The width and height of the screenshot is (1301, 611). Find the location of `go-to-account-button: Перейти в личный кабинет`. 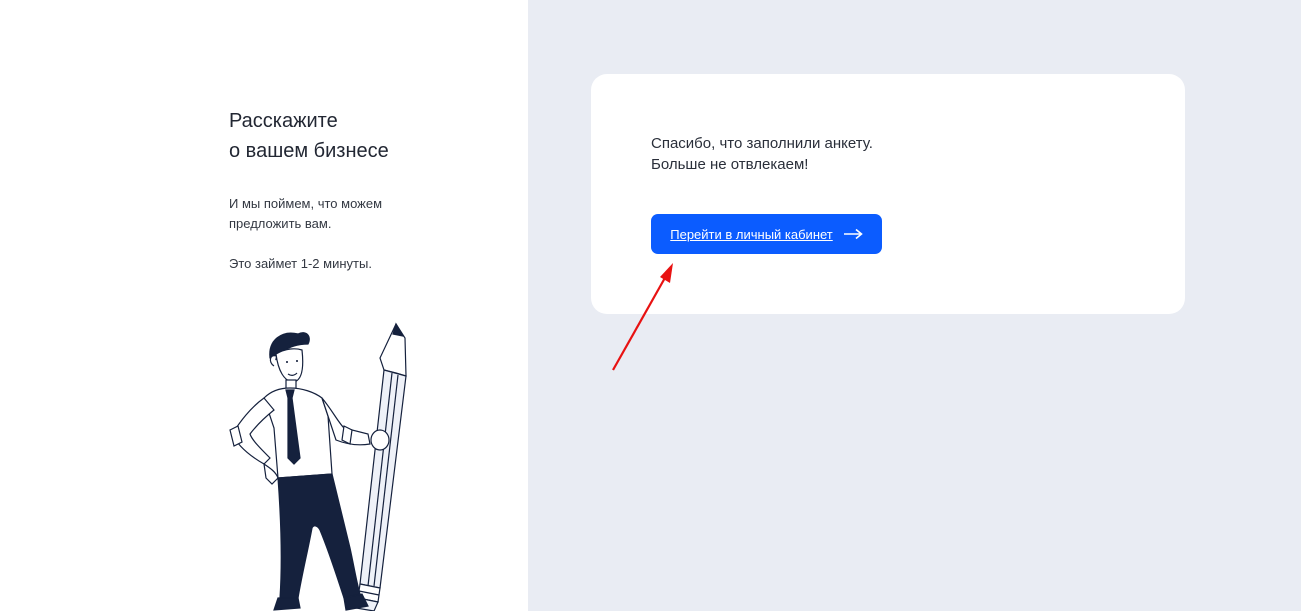

go-to-account-button: Перейти в личный кабинет is located at coordinates (766, 234).